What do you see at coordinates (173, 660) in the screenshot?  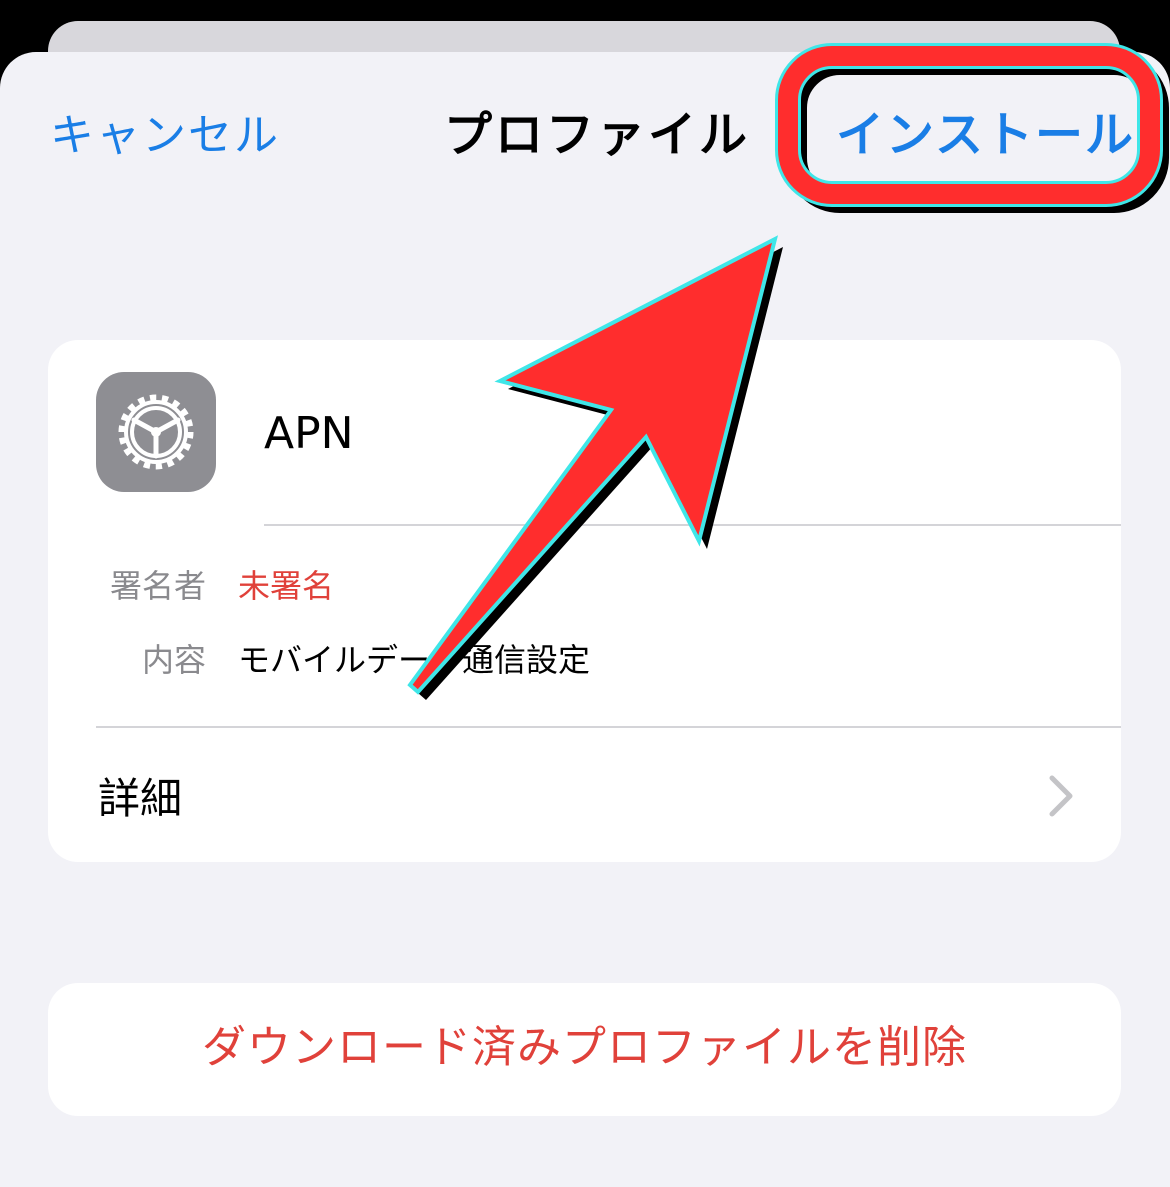 I see `contents-label: 内容` at bounding box center [173, 660].